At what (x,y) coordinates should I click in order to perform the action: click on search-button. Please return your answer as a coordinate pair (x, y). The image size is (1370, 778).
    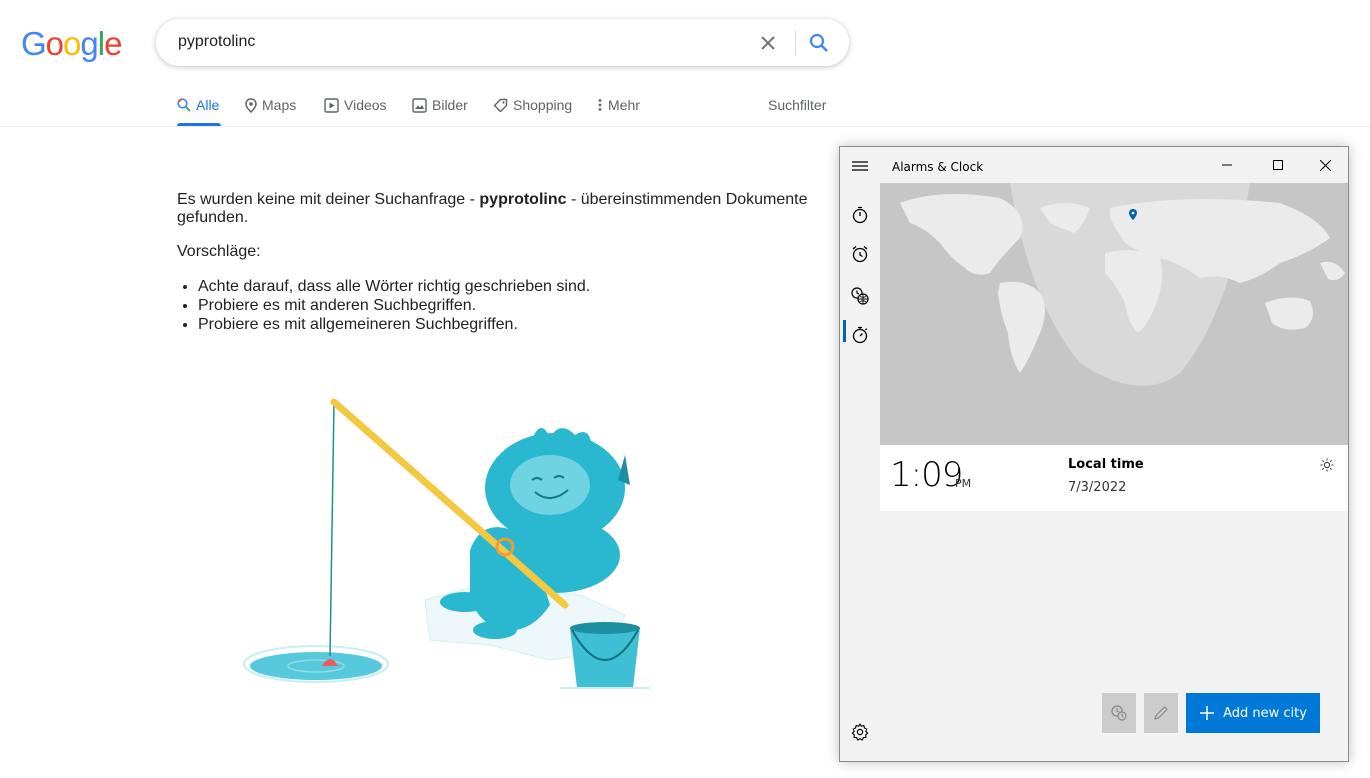
    Looking at the image, I should click on (819, 43).